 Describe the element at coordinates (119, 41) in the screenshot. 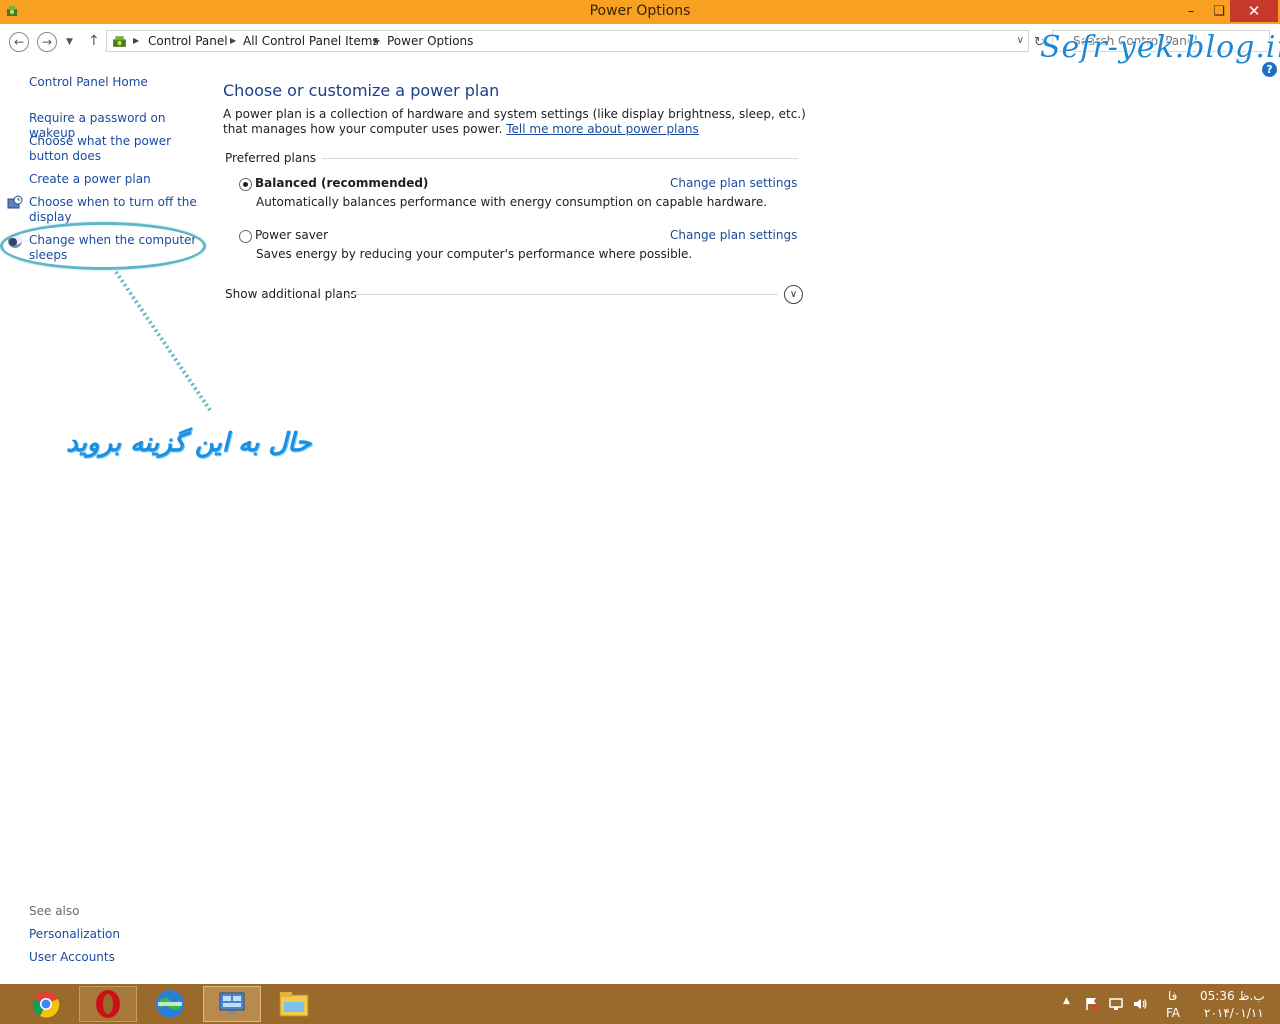

I see `control-panel-location-icon` at that location.